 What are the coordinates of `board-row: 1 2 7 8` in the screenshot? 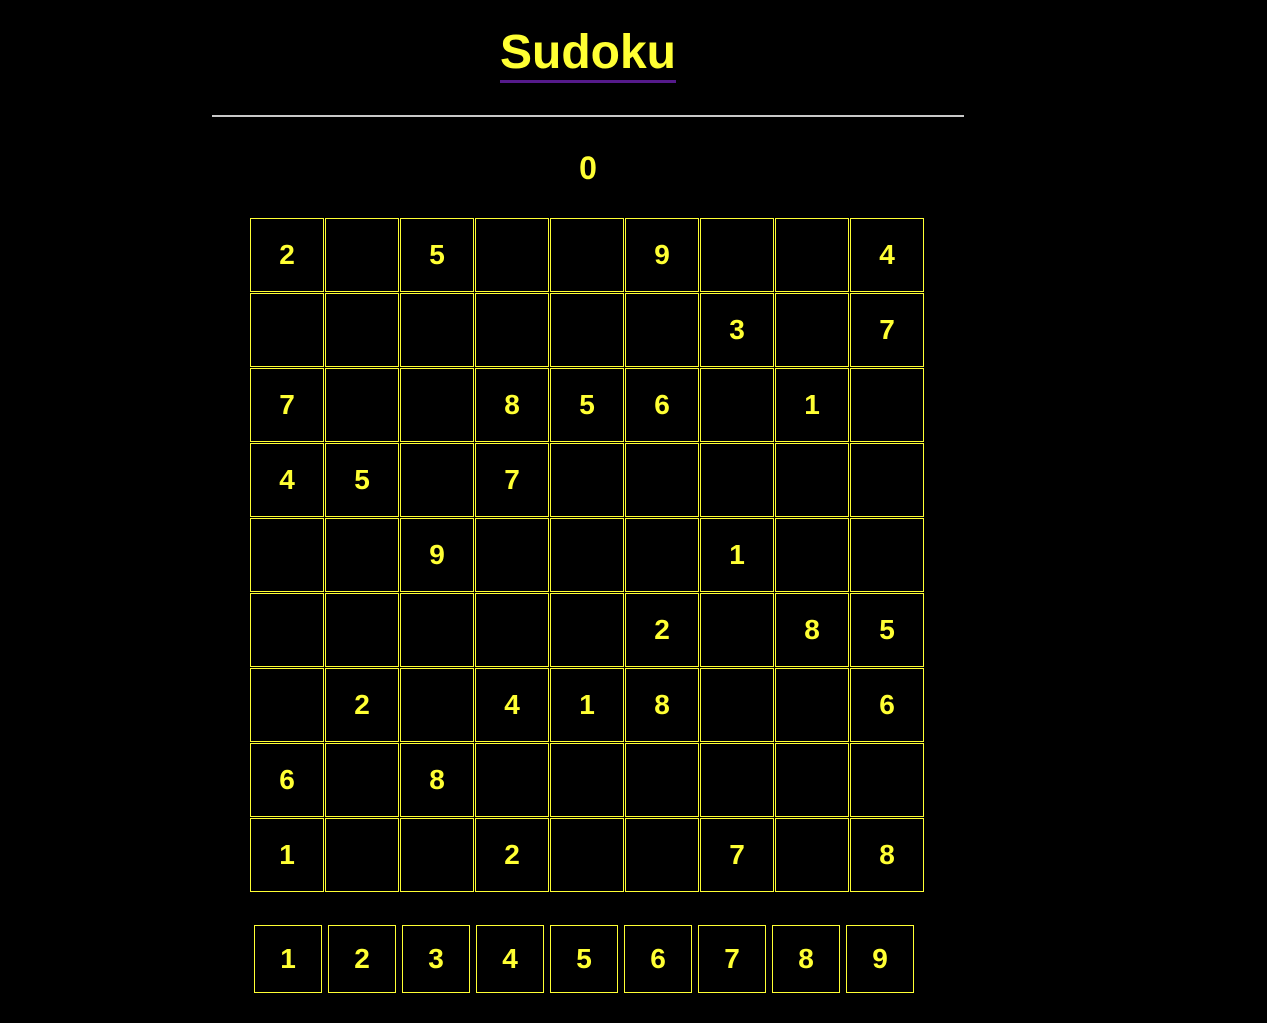 It's located at (587, 855).